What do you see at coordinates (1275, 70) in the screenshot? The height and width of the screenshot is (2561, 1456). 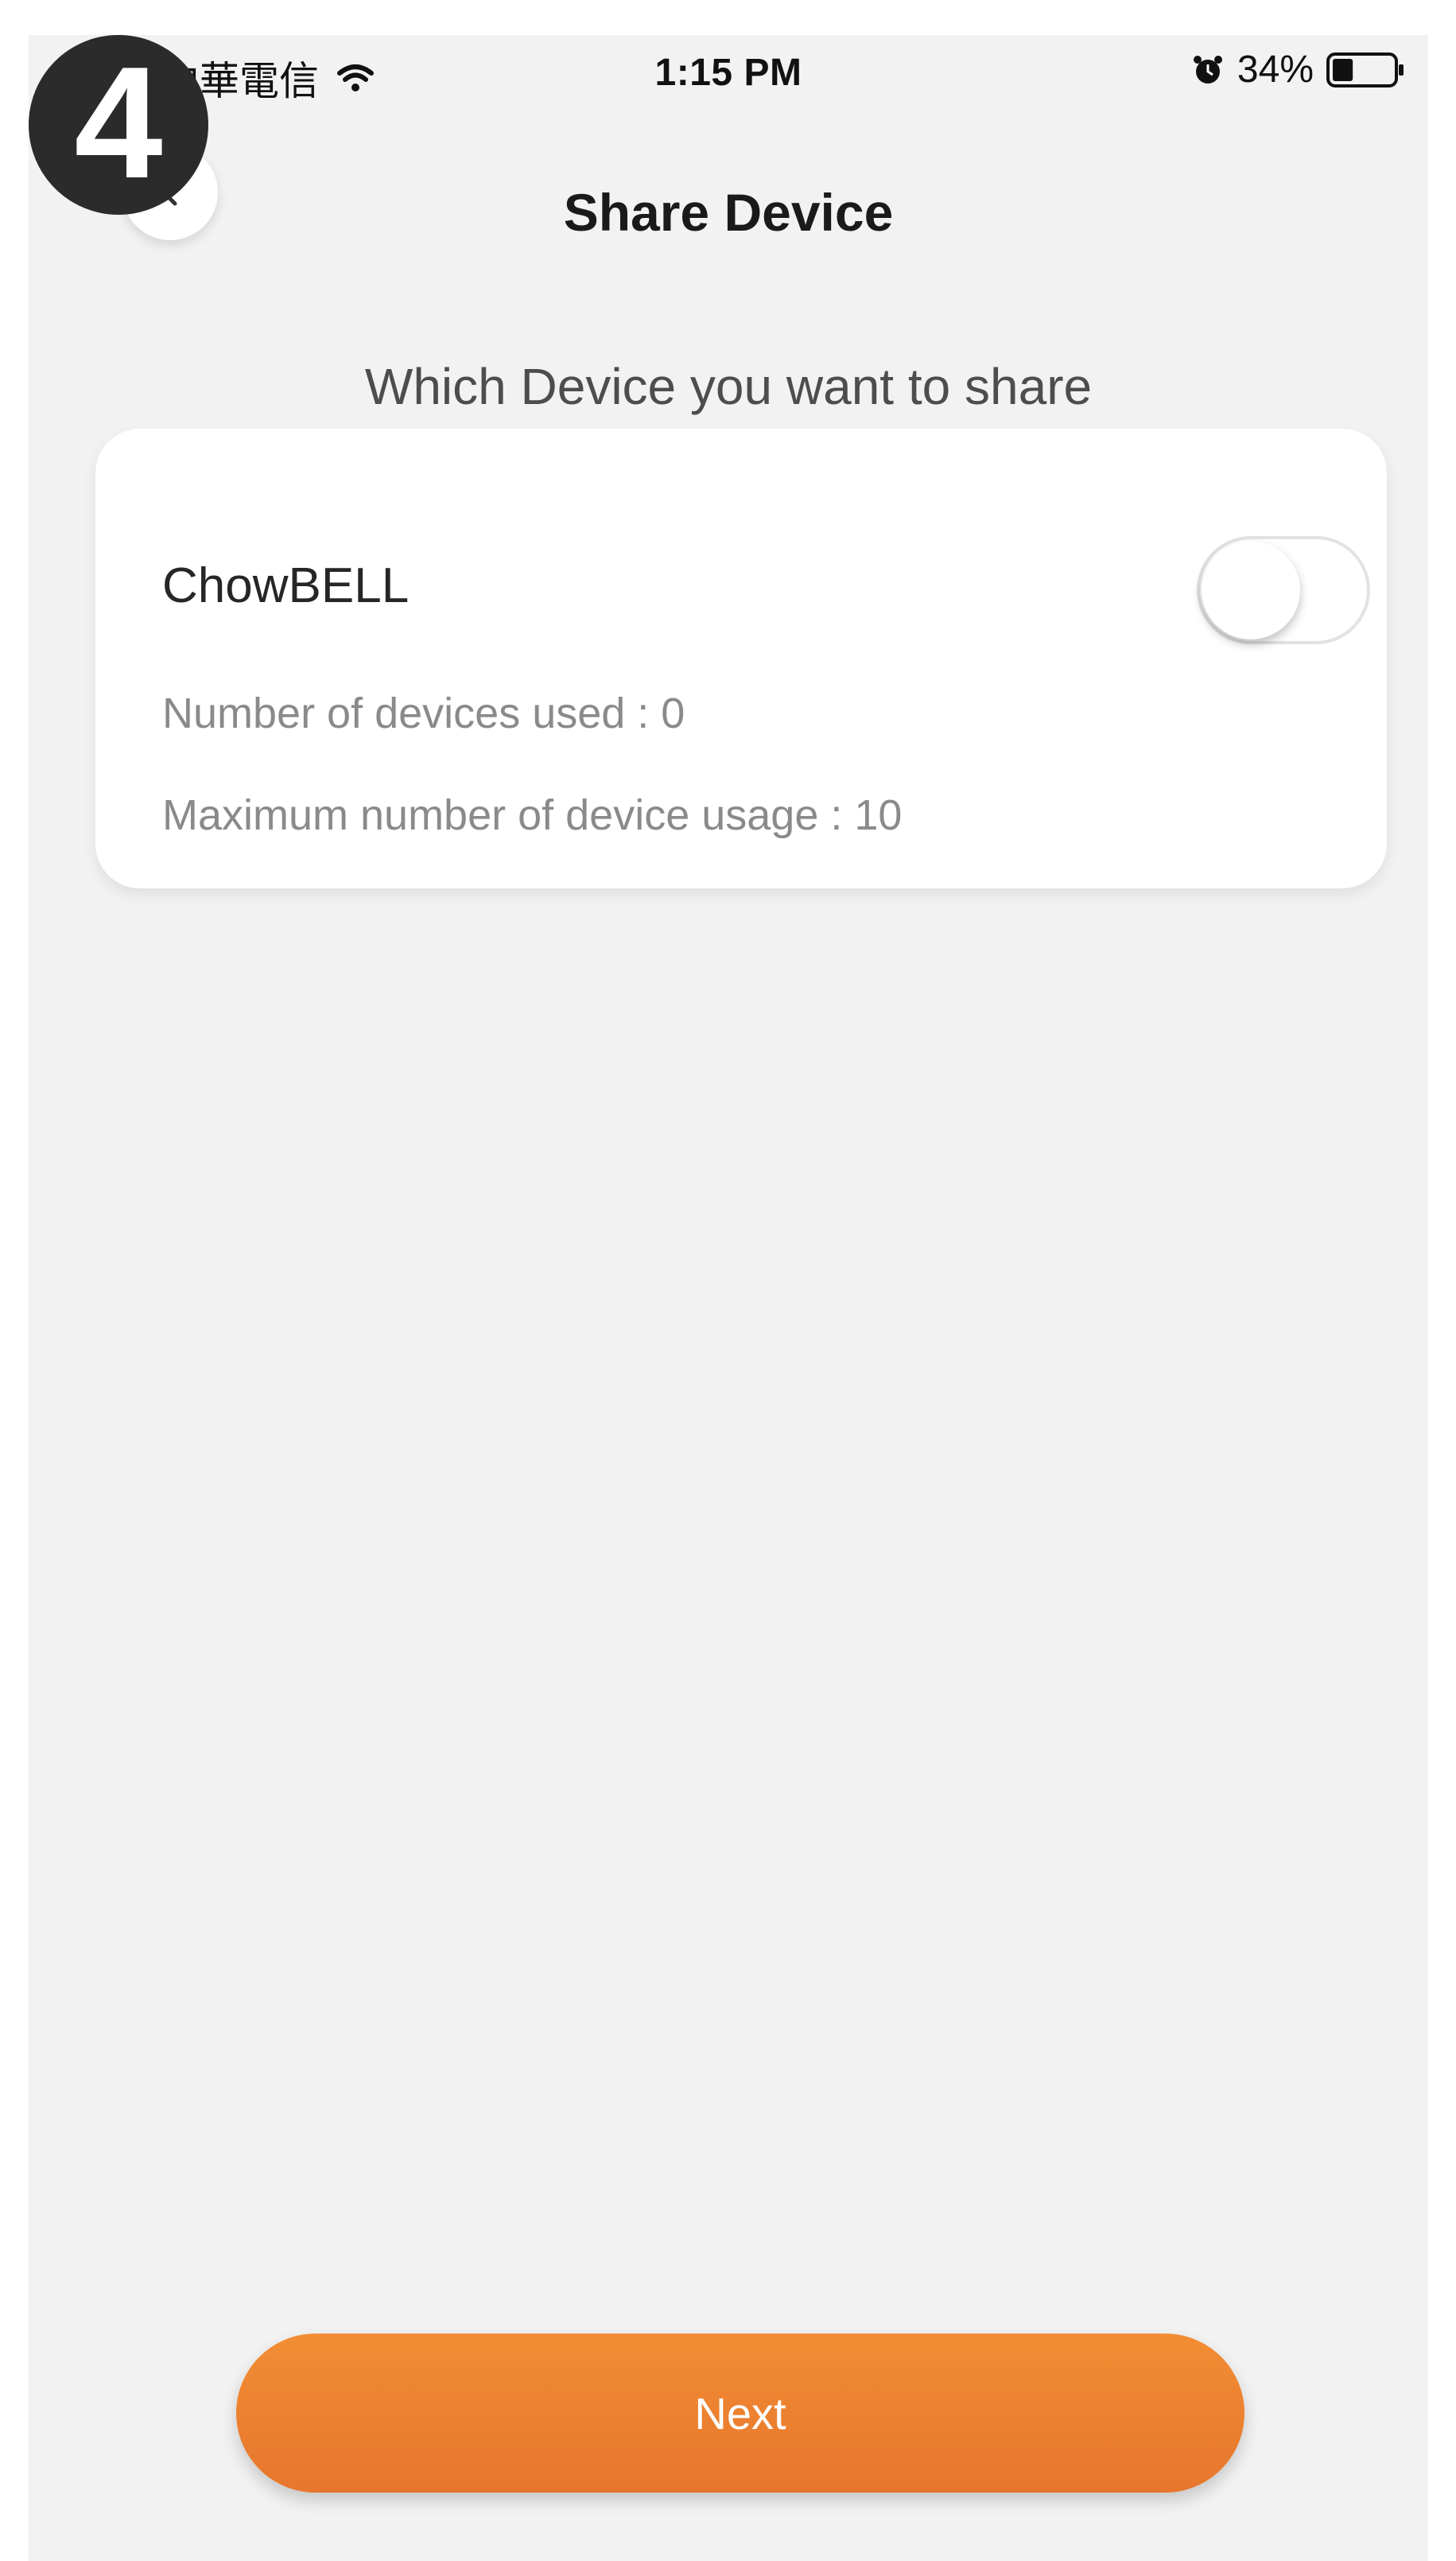 I see `battery-percent: 34%` at bounding box center [1275, 70].